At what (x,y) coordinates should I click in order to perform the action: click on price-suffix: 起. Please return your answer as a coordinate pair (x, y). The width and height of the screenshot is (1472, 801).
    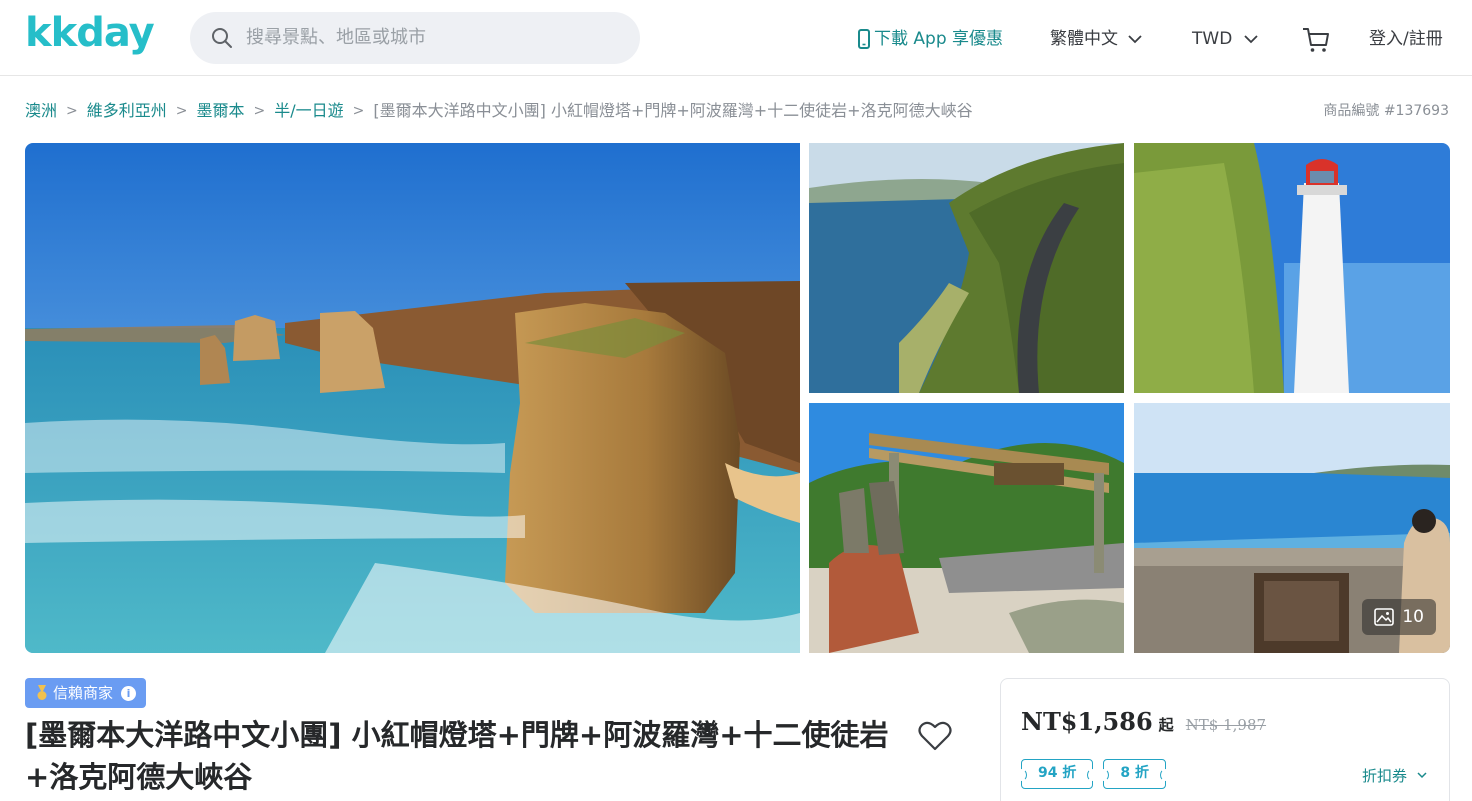
    Looking at the image, I should click on (1166, 725).